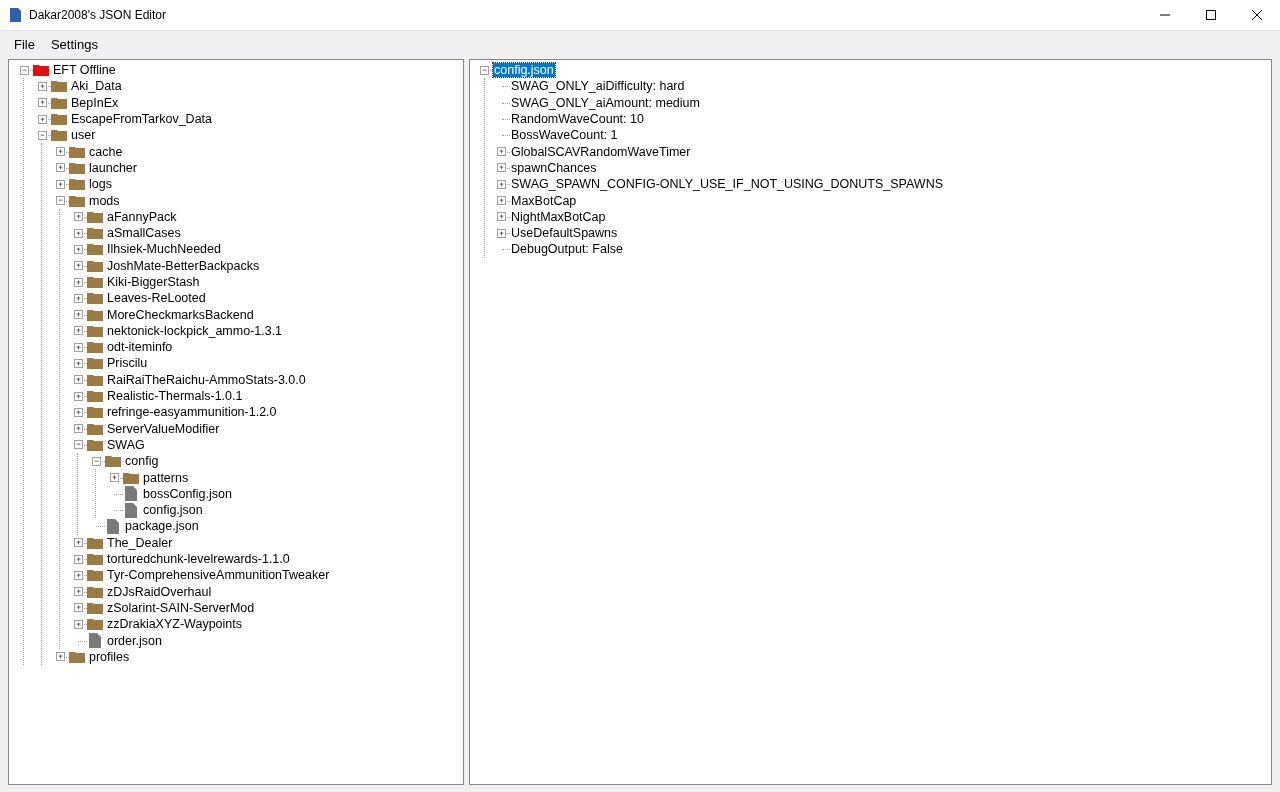 The width and height of the screenshot is (1280, 792). What do you see at coordinates (100, 184) in the screenshot?
I see `tree-item: logs` at bounding box center [100, 184].